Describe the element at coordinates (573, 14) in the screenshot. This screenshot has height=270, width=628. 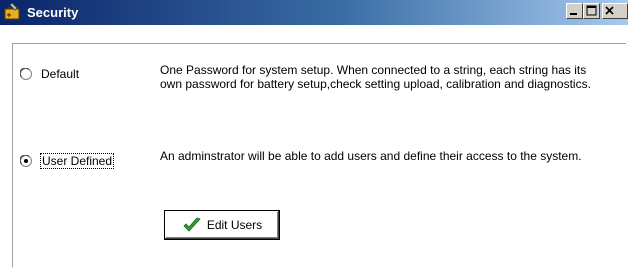
I see `minimize-icon` at that location.